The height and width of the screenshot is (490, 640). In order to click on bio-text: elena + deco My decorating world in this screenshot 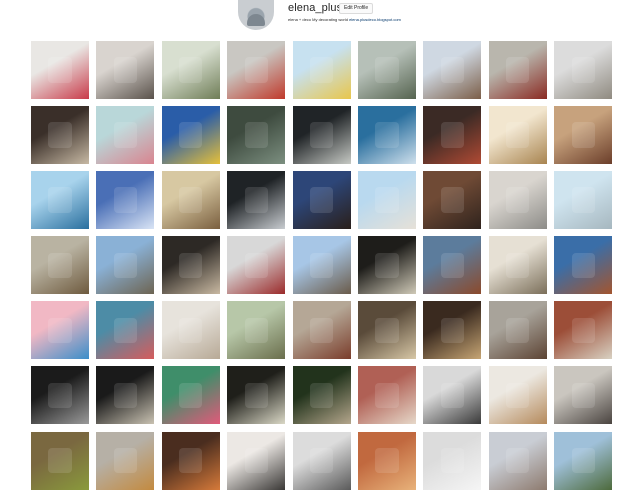, I will do `click(318, 19)`.